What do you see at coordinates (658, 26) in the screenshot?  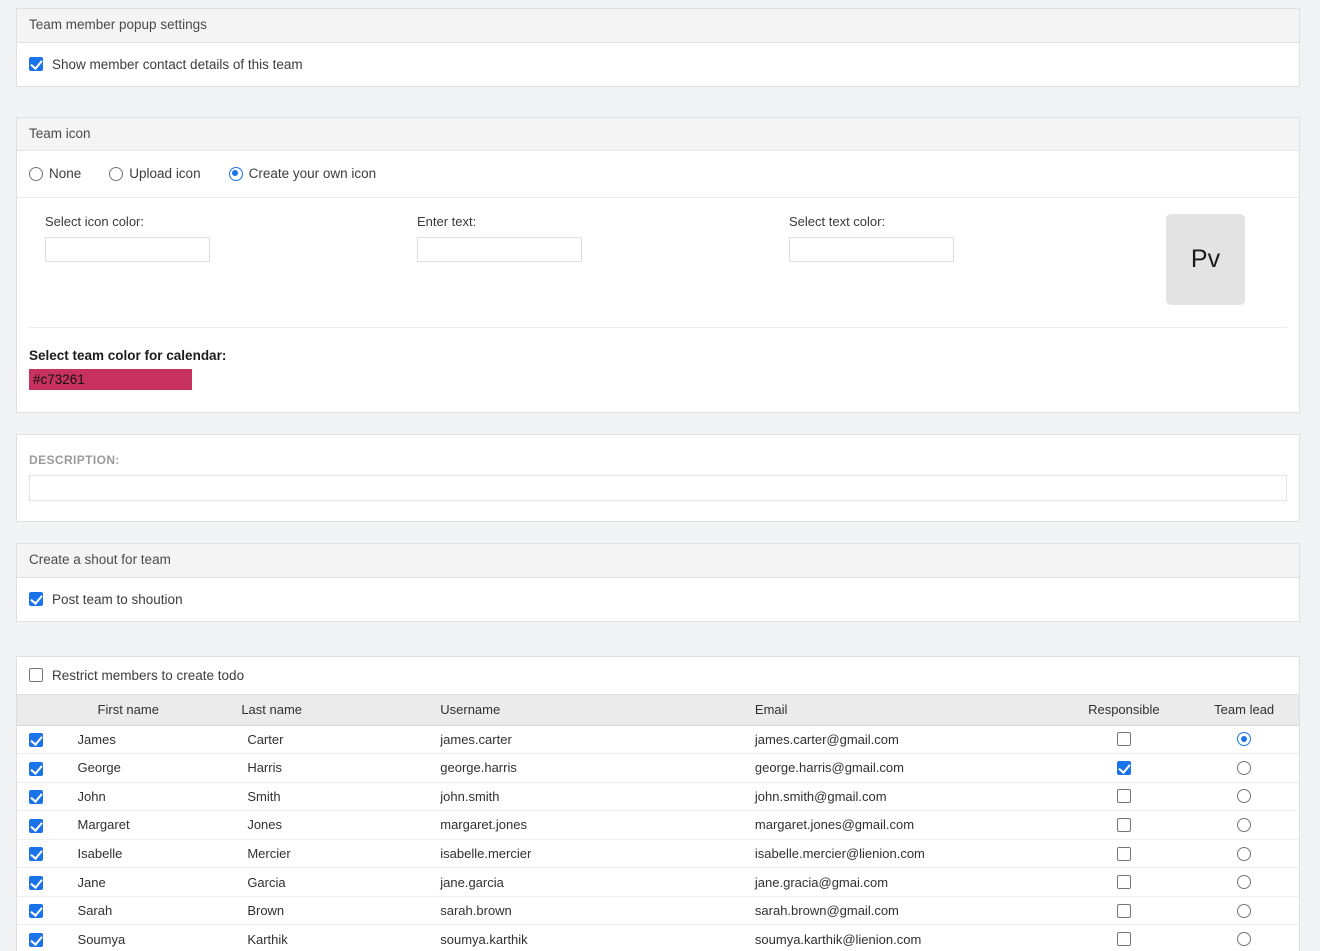 I see `popup-settings-header: Team member popup settings` at bounding box center [658, 26].